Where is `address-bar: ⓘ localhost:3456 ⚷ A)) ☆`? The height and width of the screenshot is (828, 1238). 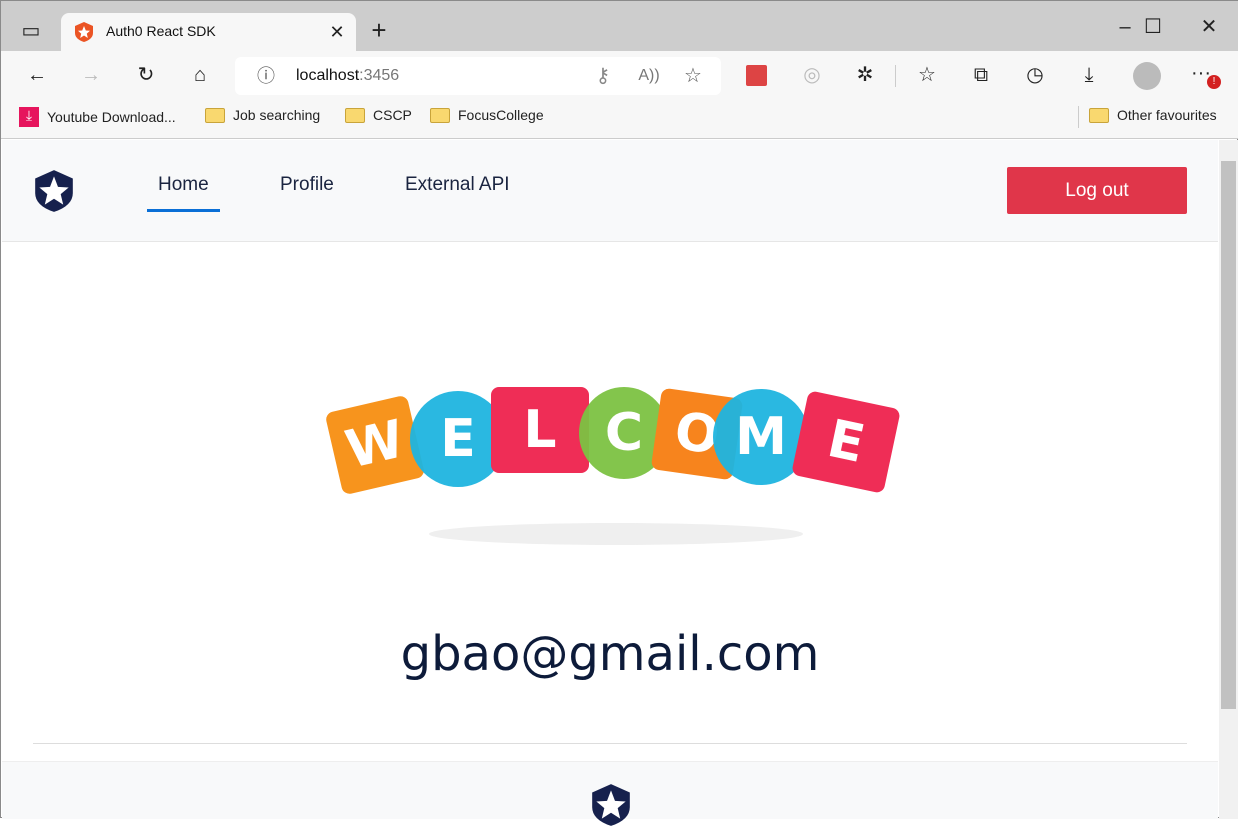 address-bar: ⓘ localhost:3456 ⚷ A)) ☆ is located at coordinates (478, 76).